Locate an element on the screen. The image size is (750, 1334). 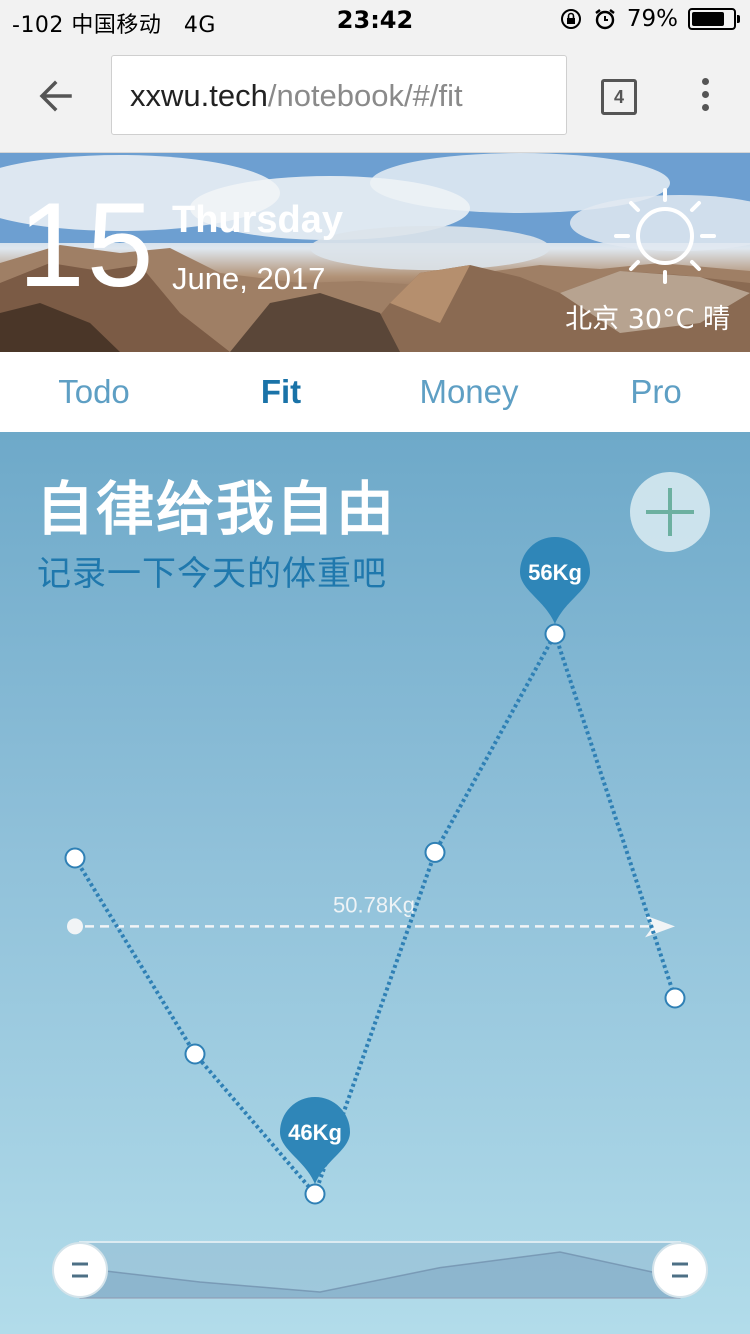
status-bar: -102 中国移动 4G 23:42 79% is located at coordinates (375, 20).